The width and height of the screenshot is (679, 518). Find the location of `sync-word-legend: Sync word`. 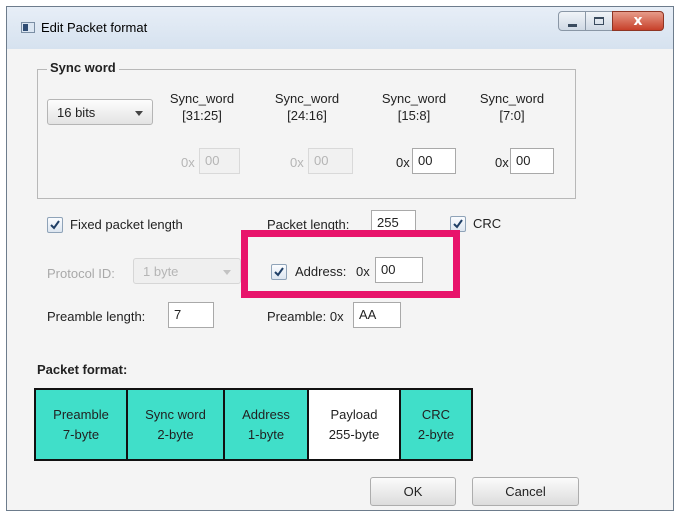

sync-word-legend: Sync word is located at coordinates (83, 67).